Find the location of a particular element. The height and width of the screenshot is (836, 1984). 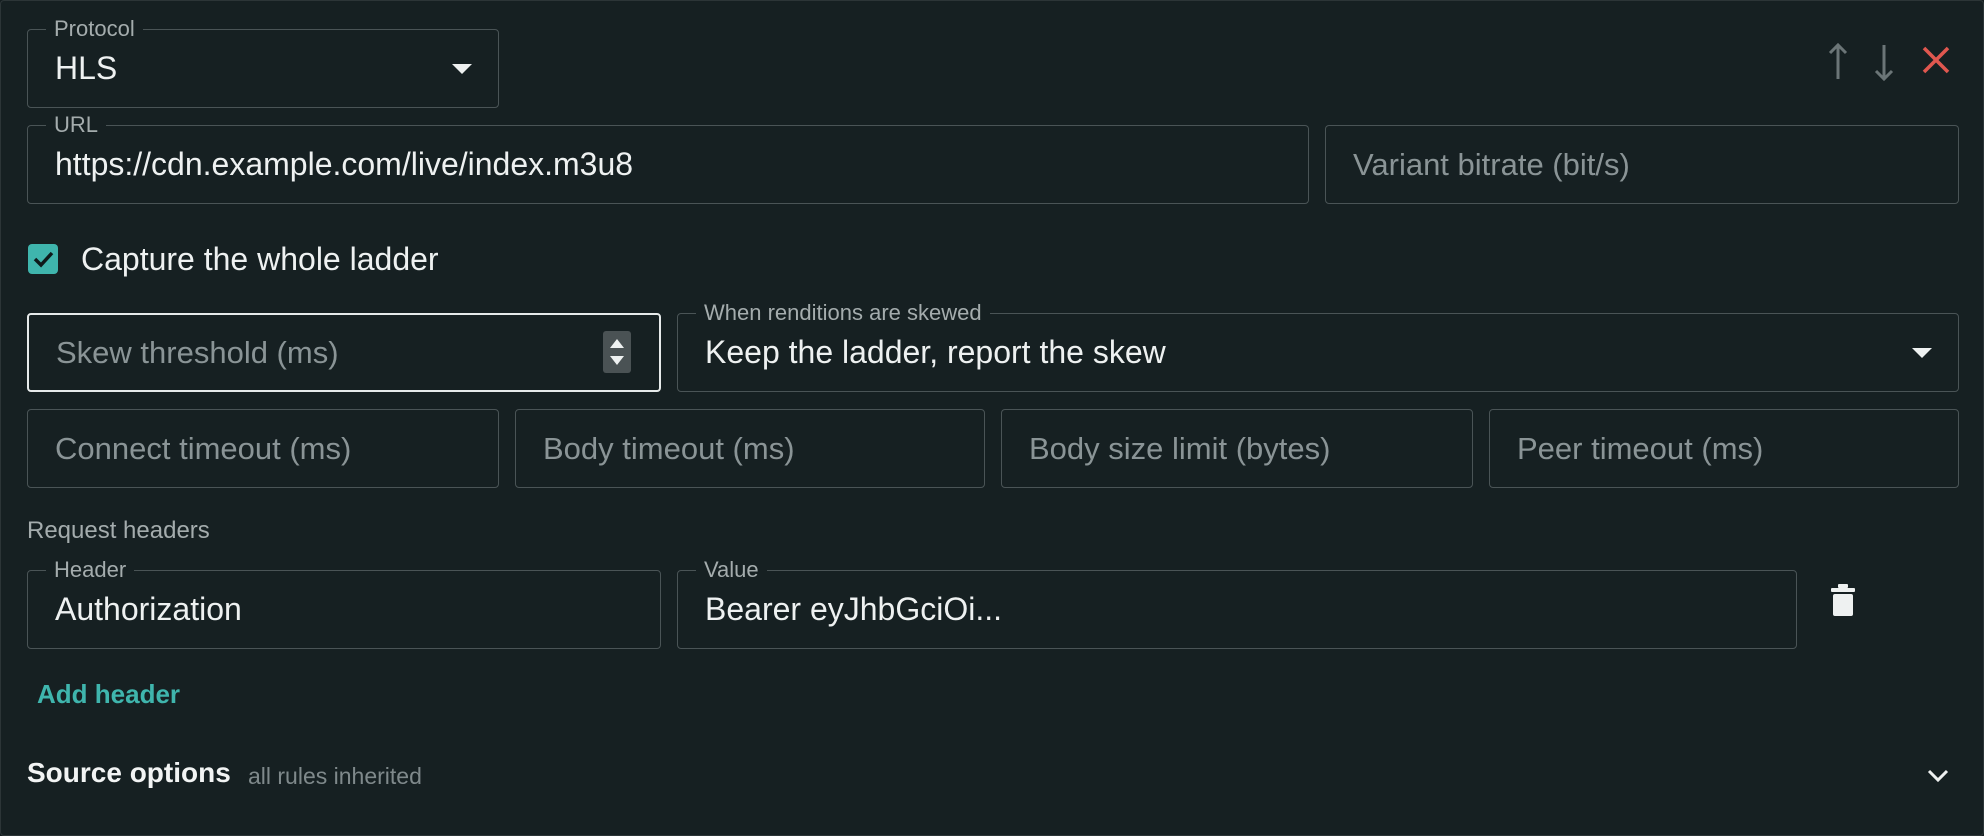

stepper-down-icon is located at coordinates (617, 360).